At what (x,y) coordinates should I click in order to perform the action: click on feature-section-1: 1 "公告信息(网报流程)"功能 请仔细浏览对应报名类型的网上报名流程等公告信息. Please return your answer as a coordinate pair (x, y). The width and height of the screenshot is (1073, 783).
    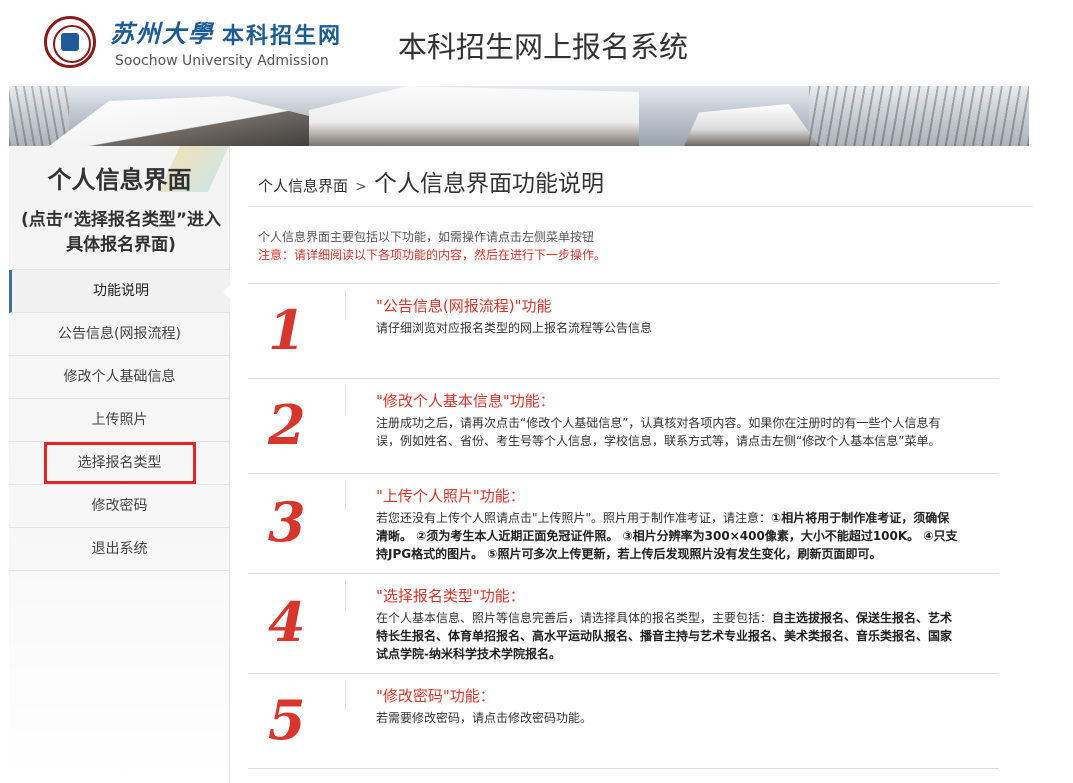
    Looking at the image, I should click on (623, 330).